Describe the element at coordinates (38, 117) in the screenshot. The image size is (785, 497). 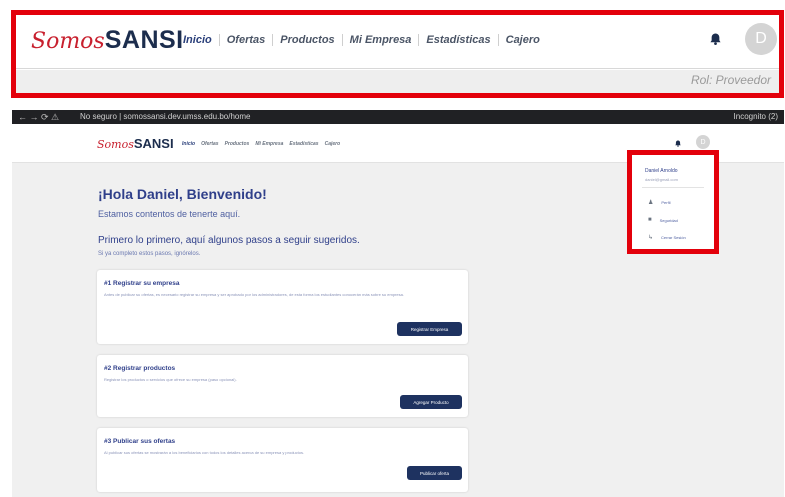
I see `browser-nav-icons: ← → ⟳ ⚠` at that location.